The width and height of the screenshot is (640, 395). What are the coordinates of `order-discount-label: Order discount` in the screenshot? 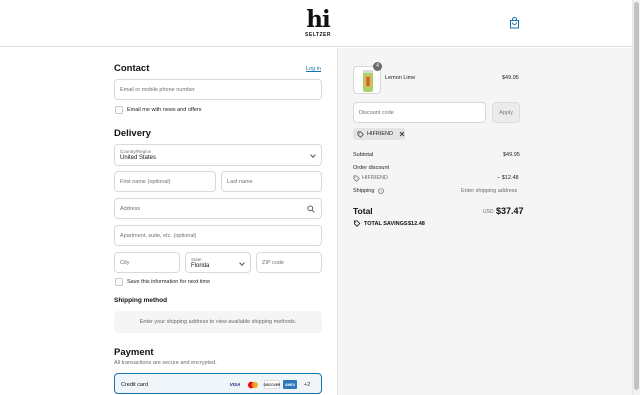 It's located at (371, 168).